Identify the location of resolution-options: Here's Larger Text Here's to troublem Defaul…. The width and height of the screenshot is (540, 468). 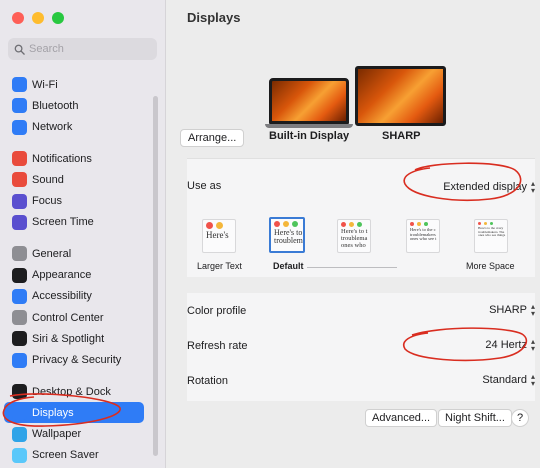
(361, 245).